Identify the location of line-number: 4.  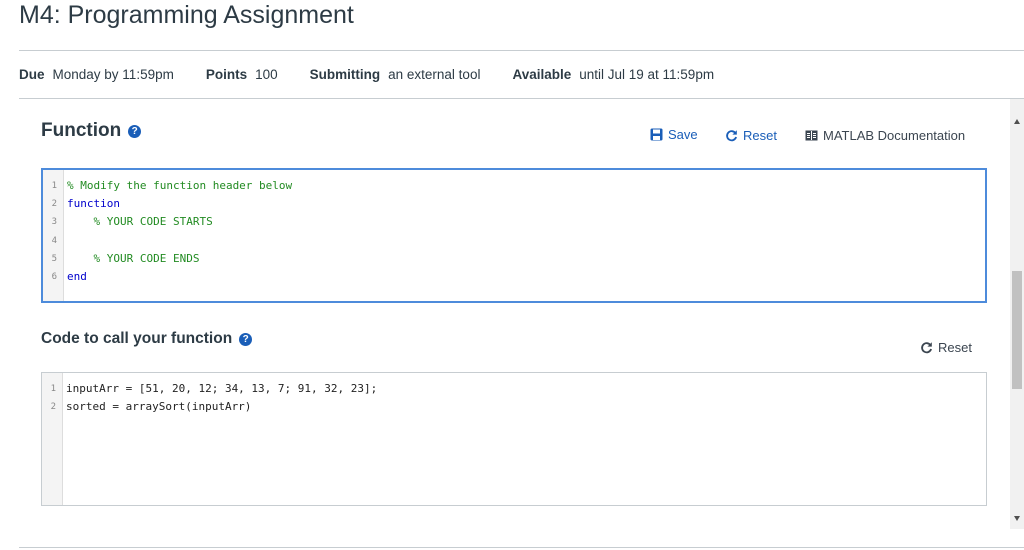
(54, 240).